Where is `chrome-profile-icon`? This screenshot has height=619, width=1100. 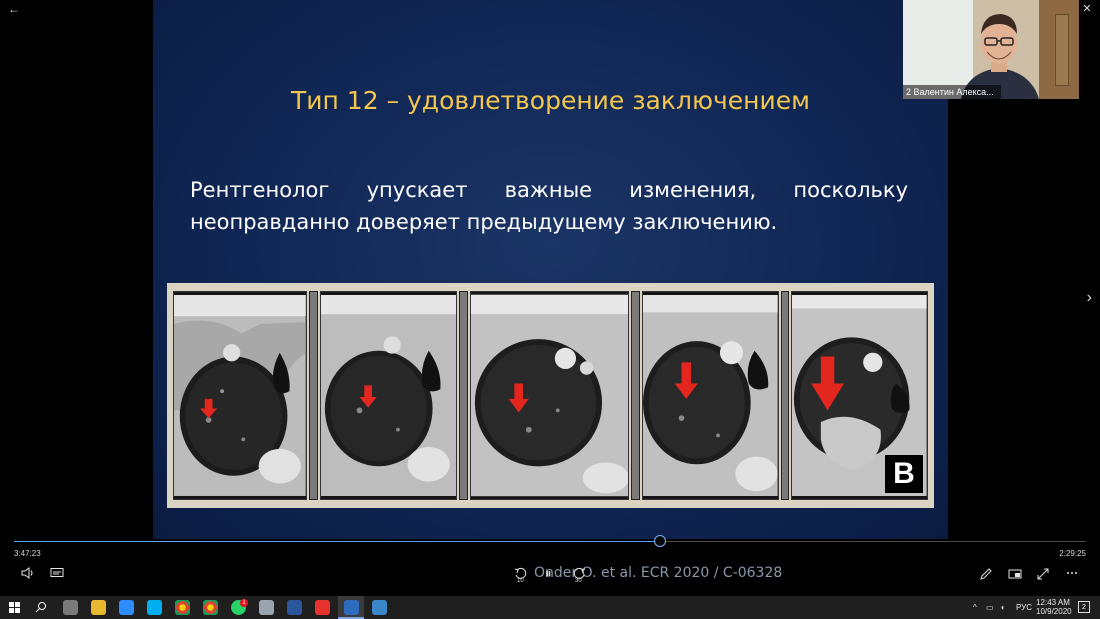
chrome-profile-icon is located at coordinates (210, 607).